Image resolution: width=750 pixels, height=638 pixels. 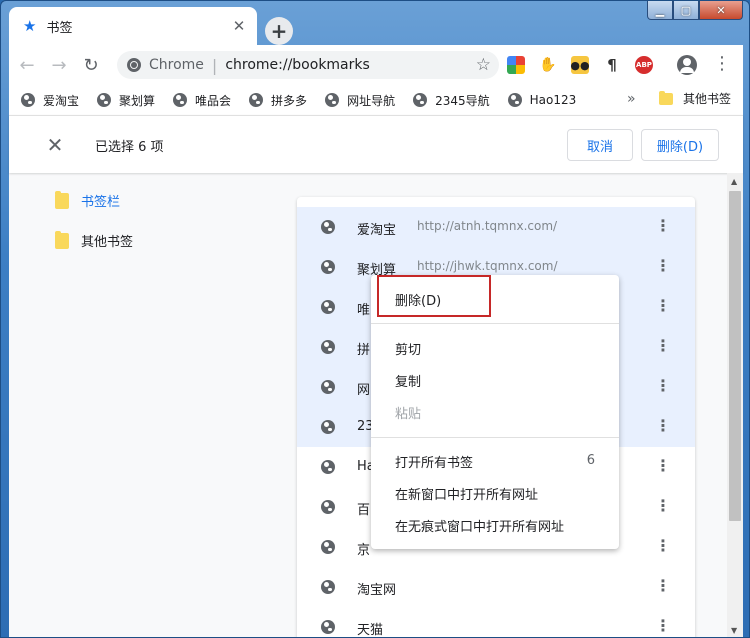 I want to click on bookmark-bar-item: Hao123, so click(x=542, y=100).